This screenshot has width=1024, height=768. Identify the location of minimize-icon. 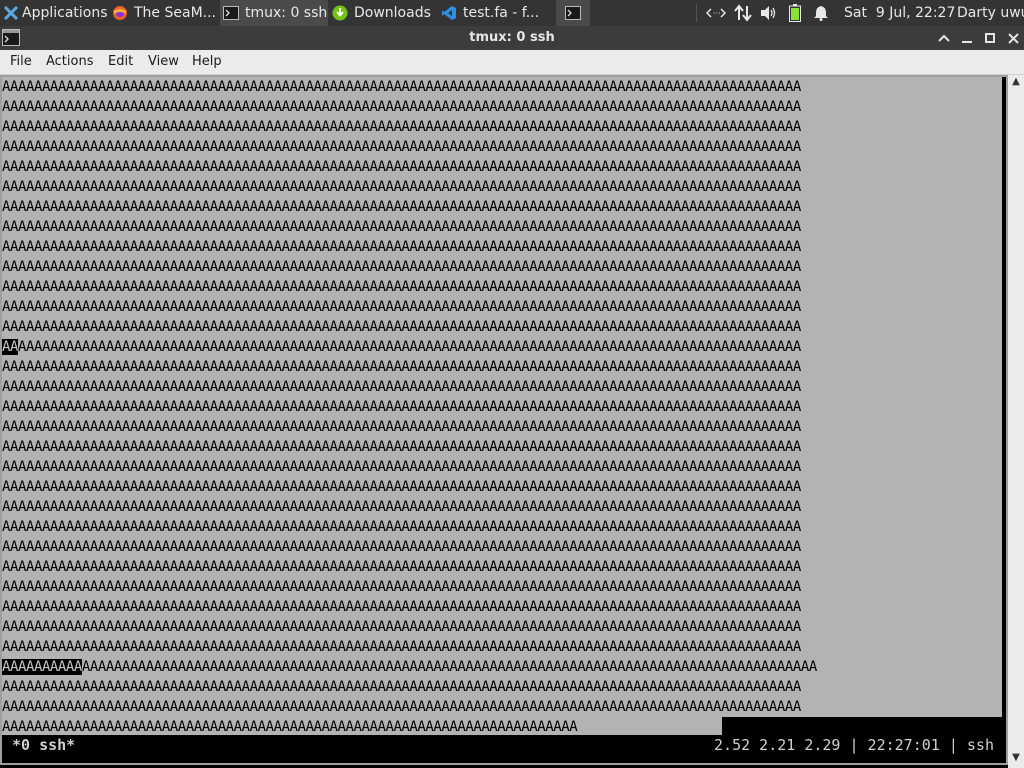
(967, 42).